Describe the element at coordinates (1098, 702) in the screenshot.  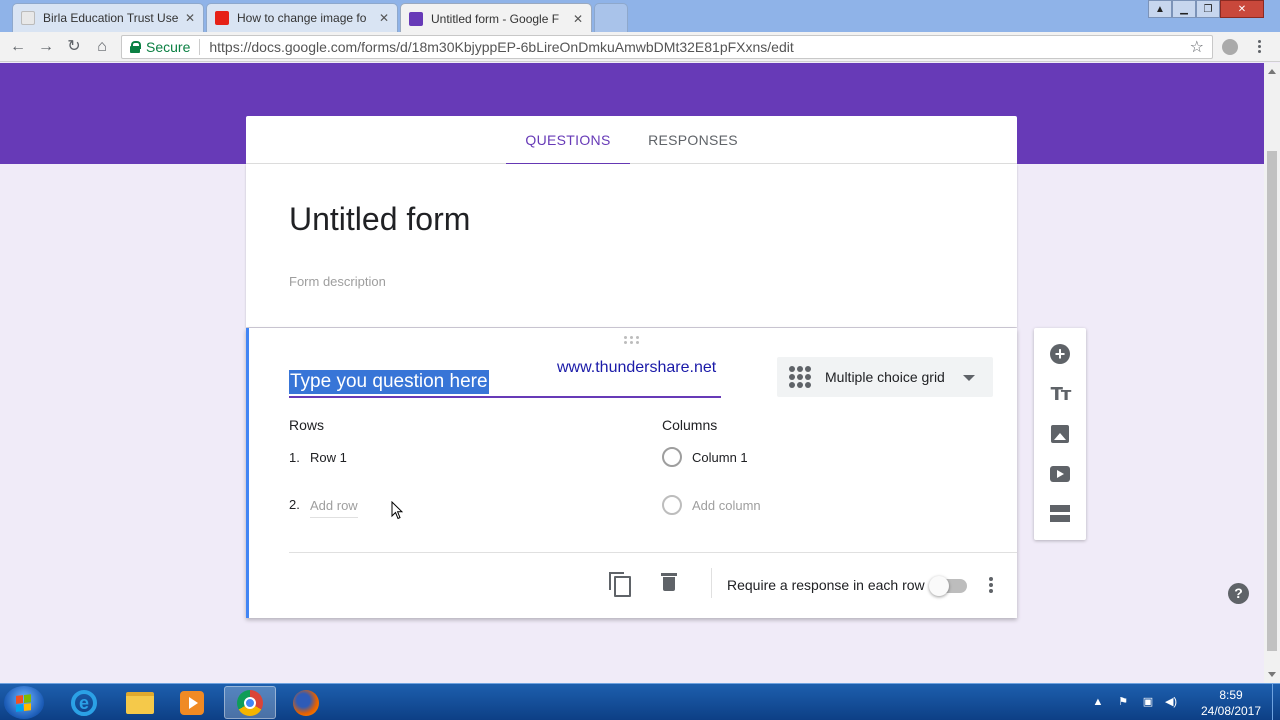
I see `show-hidden-icons-icon: ▲` at that location.